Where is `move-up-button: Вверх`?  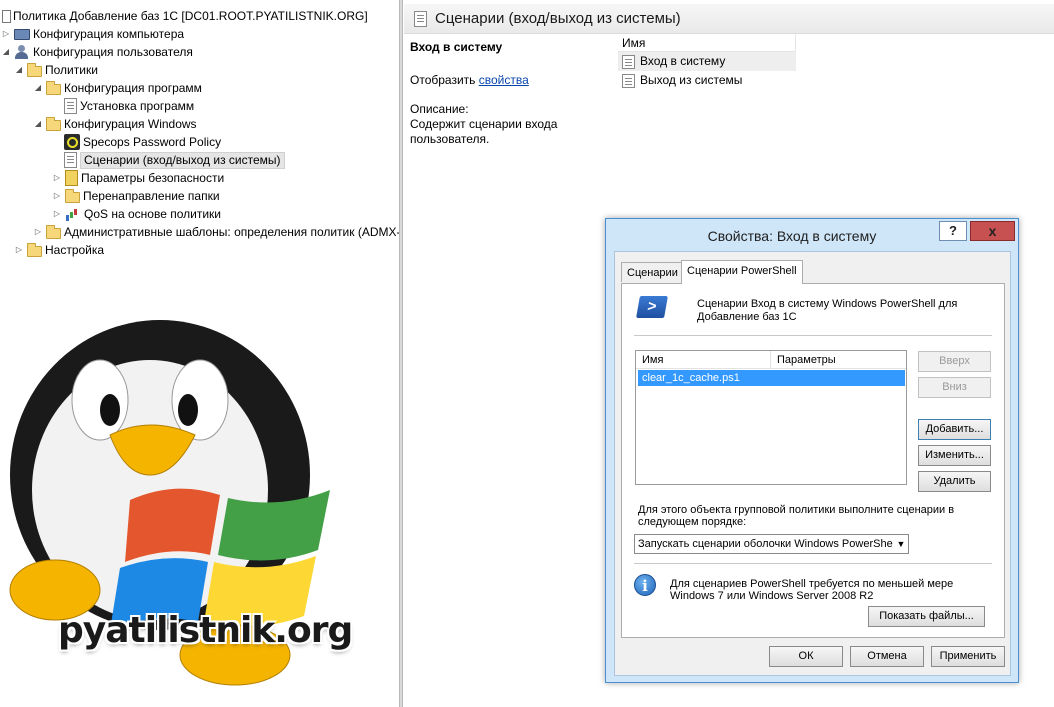 move-up-button: Вверх is located at coordinates (954, 361).